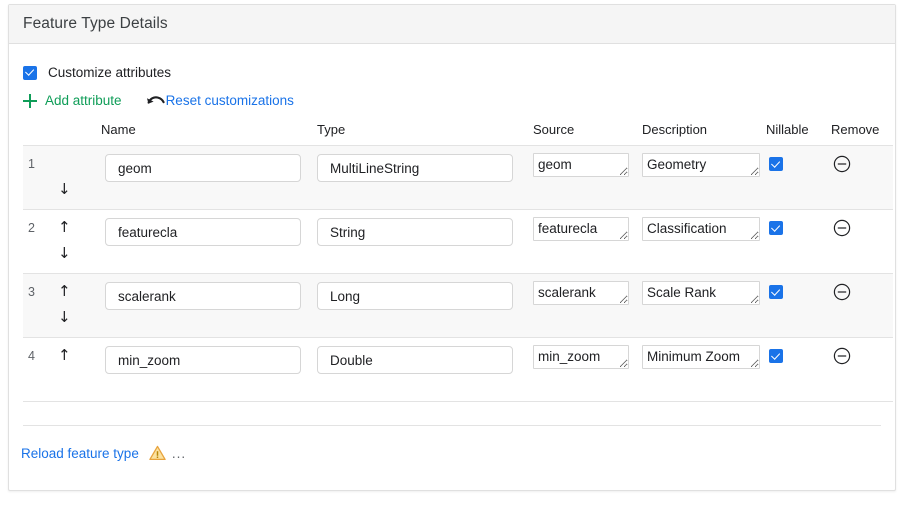  Describe the element at coordinates (554, 129) in the screenshot. I see `column-header-source: Source` at that location.